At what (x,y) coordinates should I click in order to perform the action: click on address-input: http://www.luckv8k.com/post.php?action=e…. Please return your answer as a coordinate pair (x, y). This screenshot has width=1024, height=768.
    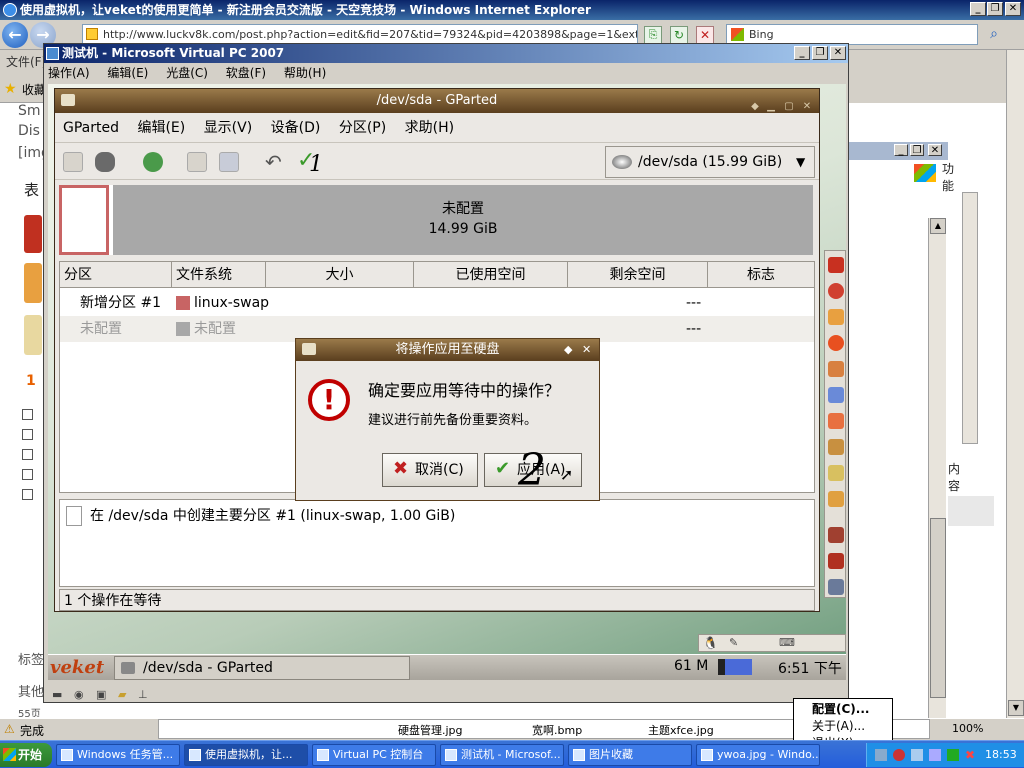
    Looking at the image, I should click on (360, 34).